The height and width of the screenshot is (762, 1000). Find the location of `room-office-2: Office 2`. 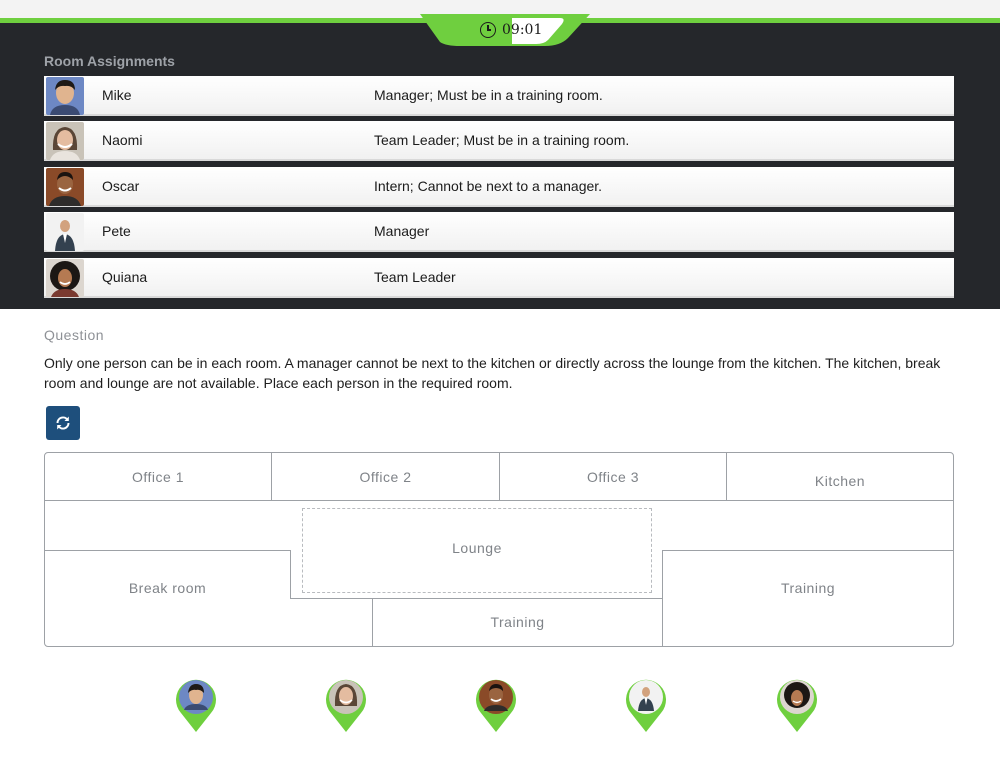

room-office-2: Office 2 is located at coordinates (385, 476).